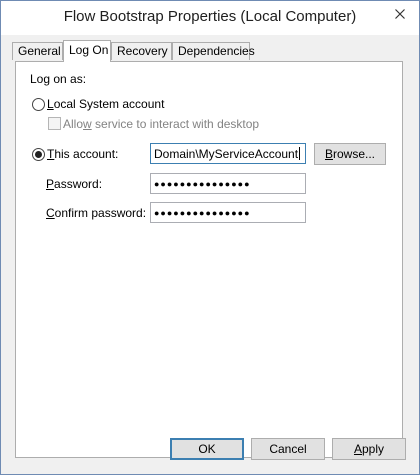 The width and height of the screenshot is (420, 475). Describe the element at coordinates (288, 449) in the screenshot. I see `cancel-button: Cancel` at that location.